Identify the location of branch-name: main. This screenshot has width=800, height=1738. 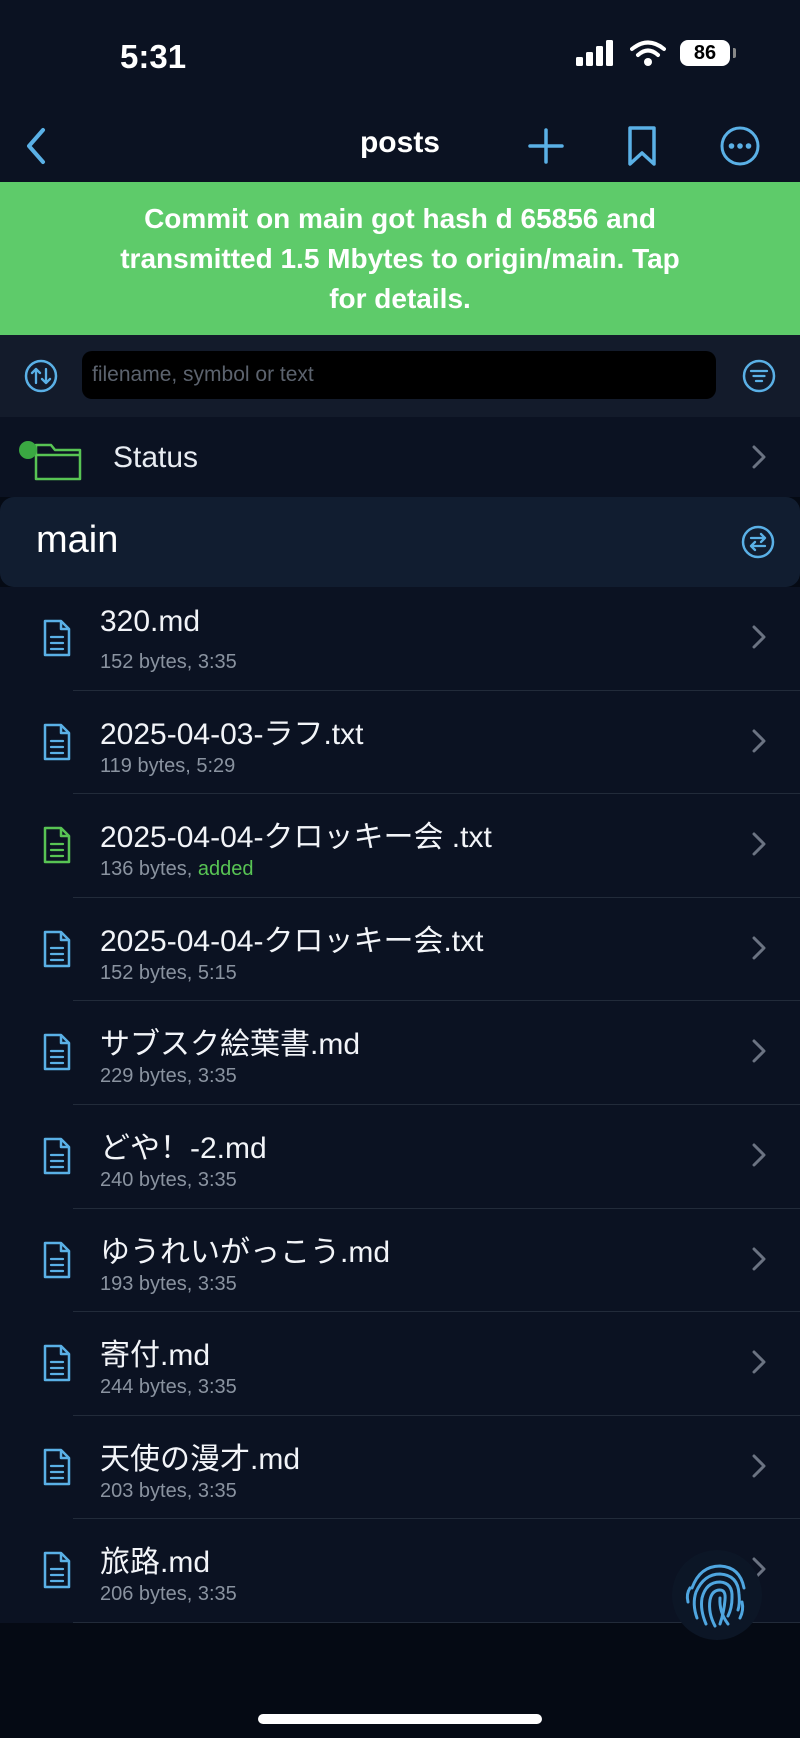
(77, 540).